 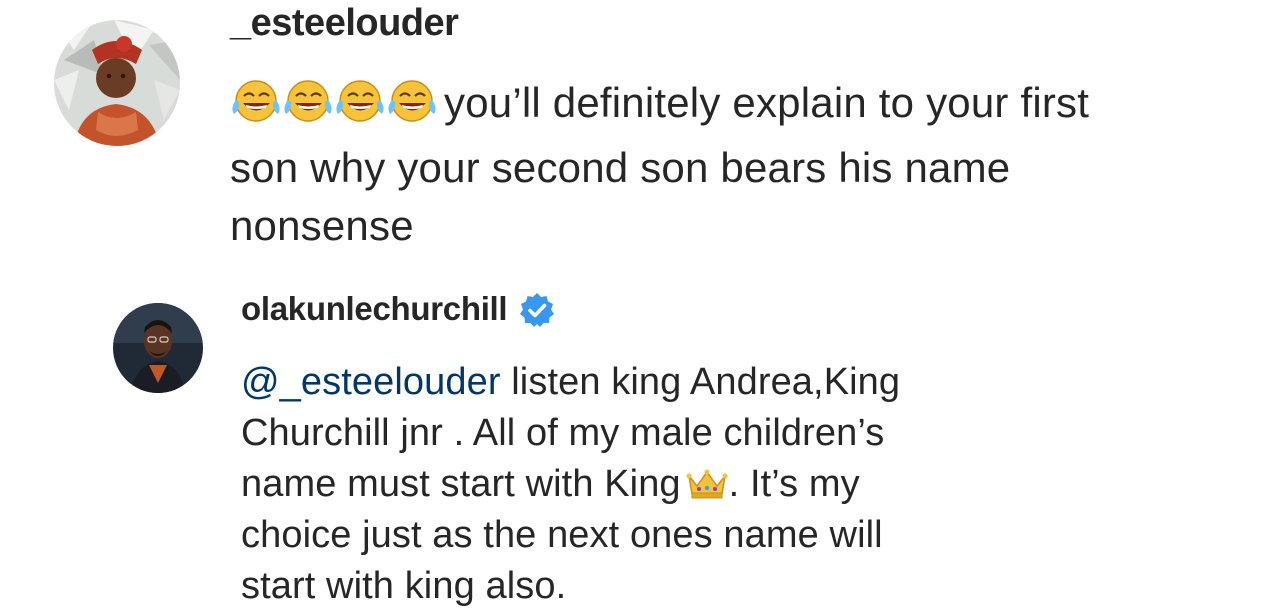 I want to click on emoji-group, so click(x=334, y=108).